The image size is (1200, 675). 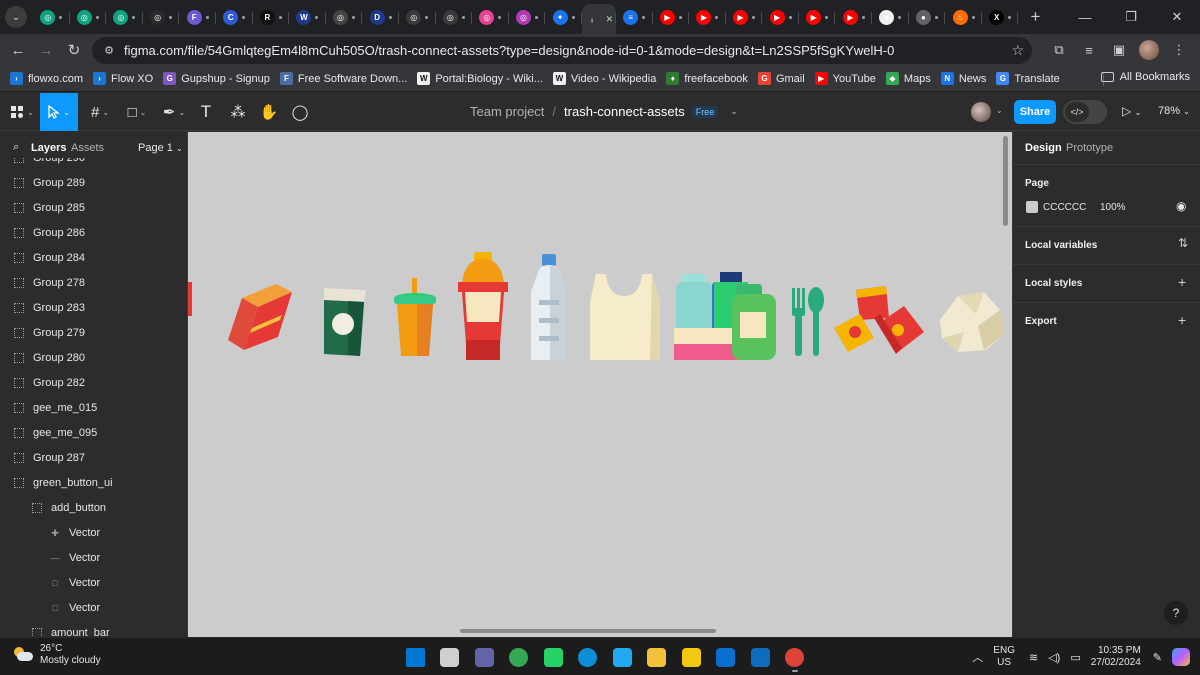 What do you see at coordinates (624, 111) in the screenshot?
I see `file-name: trash-connect-assets` at bounding box center [624, 111].